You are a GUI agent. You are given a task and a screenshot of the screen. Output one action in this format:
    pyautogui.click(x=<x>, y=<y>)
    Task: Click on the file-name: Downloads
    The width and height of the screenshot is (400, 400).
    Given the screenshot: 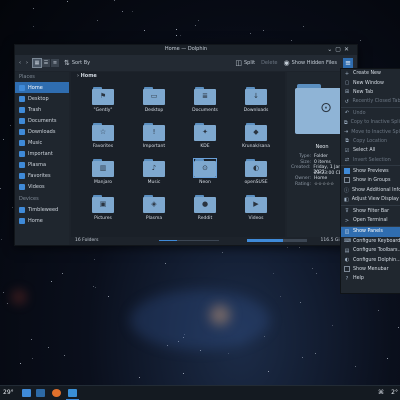 What is the action you would take?
    pyautogui.click(x=256, y=110)
    